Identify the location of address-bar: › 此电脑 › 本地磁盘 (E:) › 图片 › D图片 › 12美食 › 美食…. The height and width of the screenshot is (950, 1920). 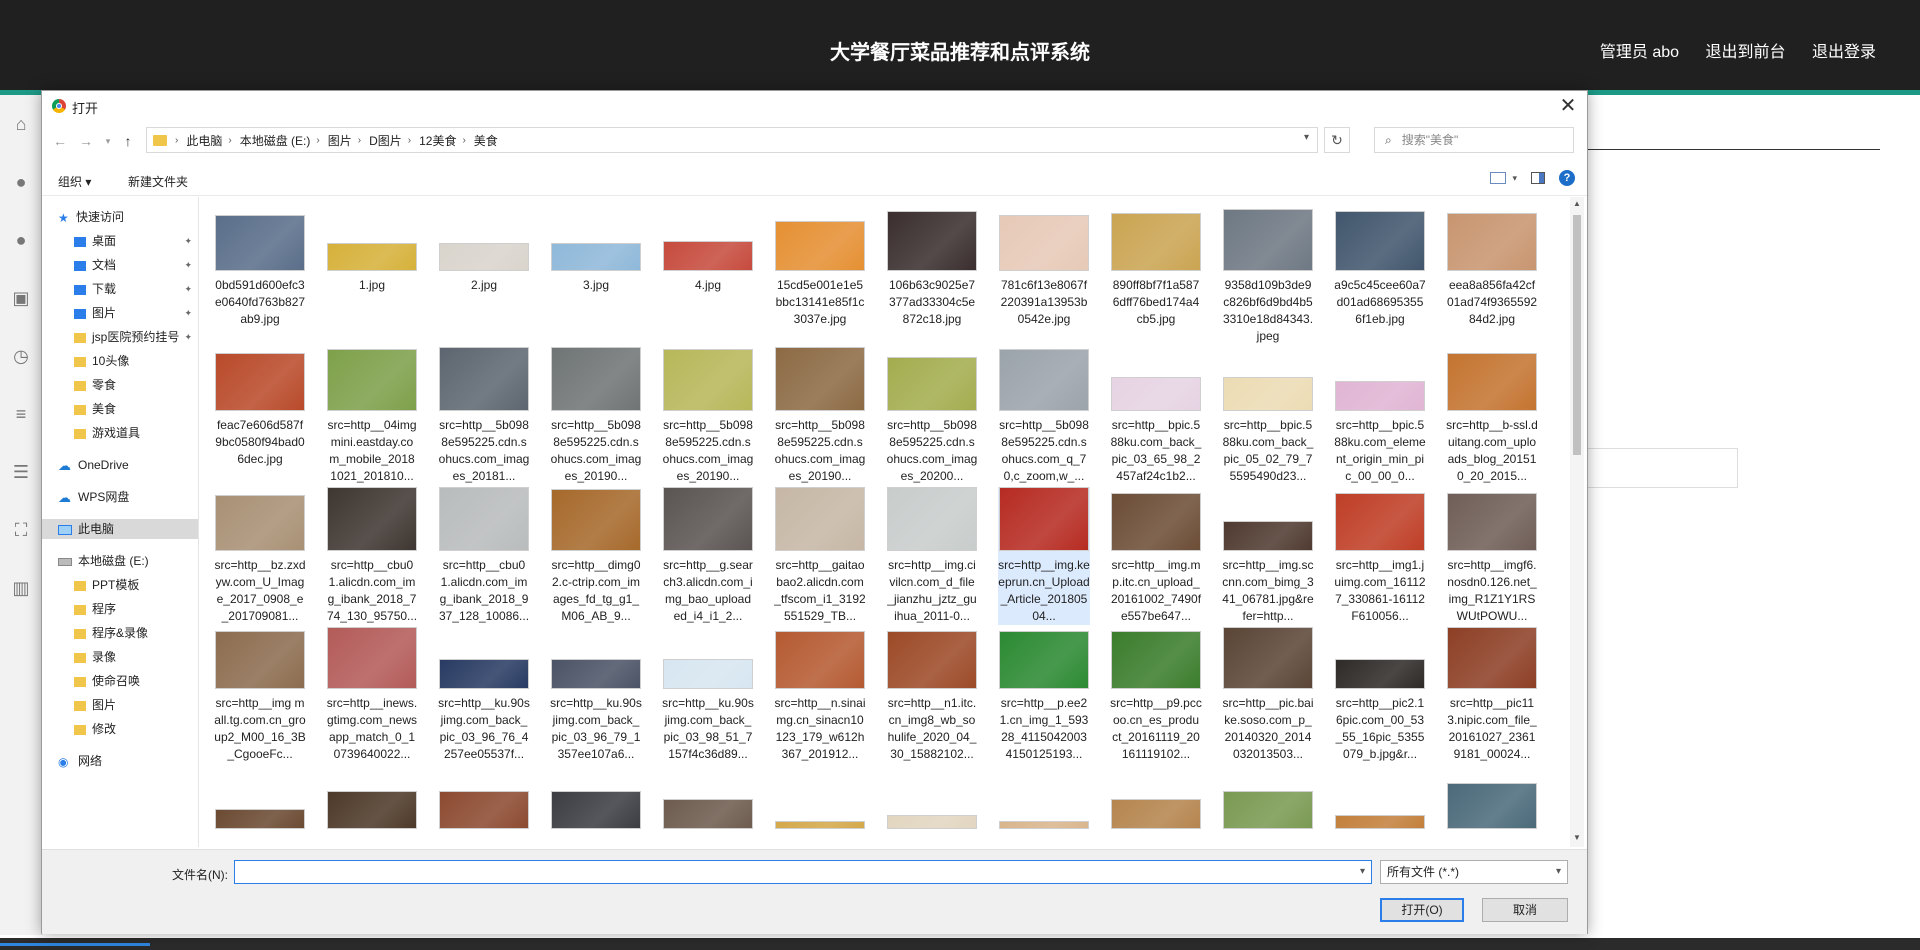
(732, 140).